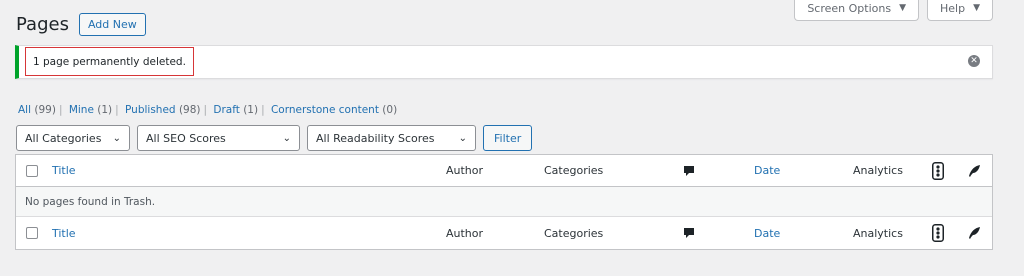 This screenshot has height=276, width=1024. I want to click on view-published-link: Published, so click(150, 110).